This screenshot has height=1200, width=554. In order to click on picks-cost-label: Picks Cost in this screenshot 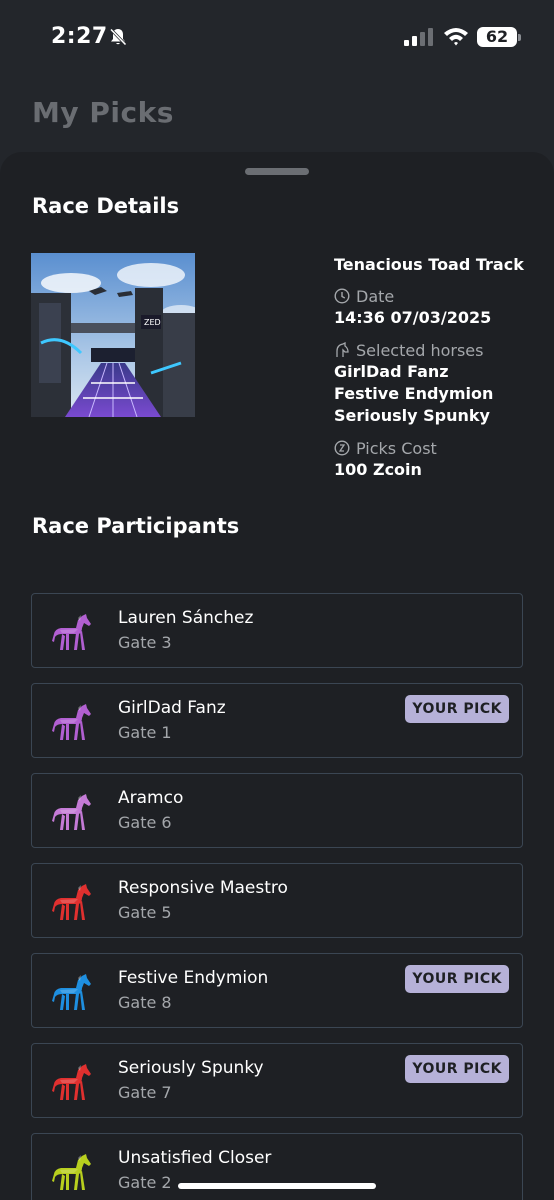, I will do `click(396, 448)`.